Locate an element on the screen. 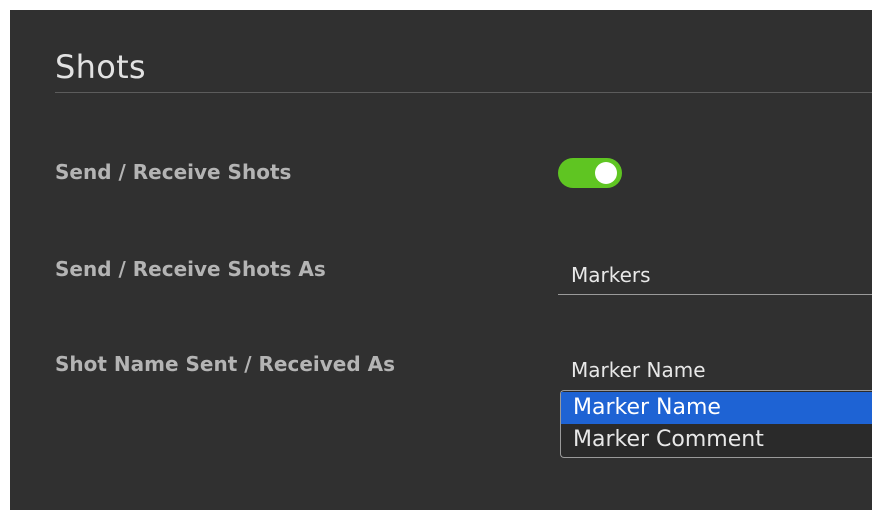 Image resolution: width=872 pixels, height=510 pixels. dropdown-option-marker-name: Marker Name is located at coordinates (716, 408).